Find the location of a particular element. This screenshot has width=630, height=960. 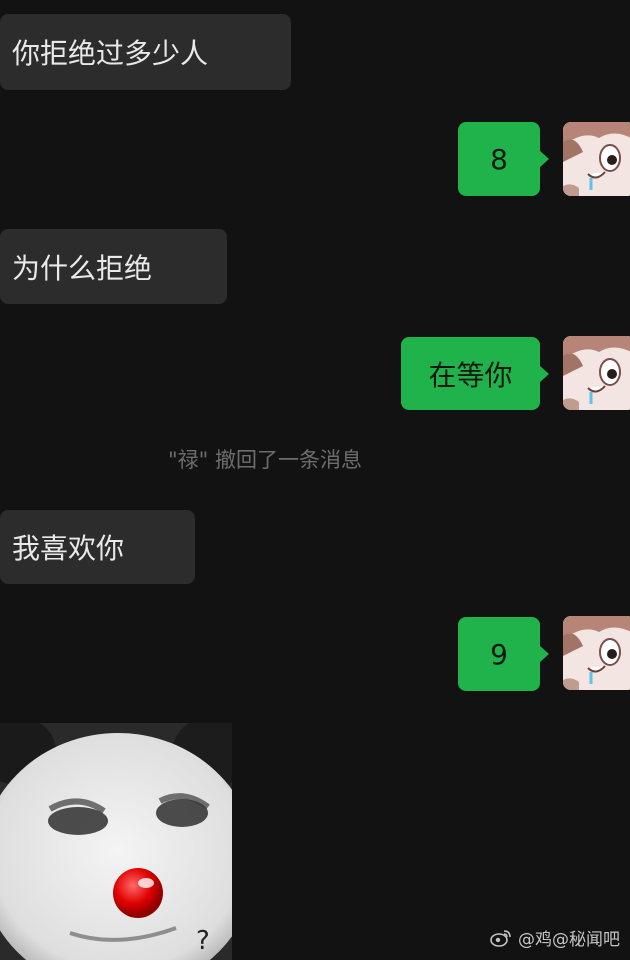

outgoing-message: 8 is located at coordinates (503, 159).